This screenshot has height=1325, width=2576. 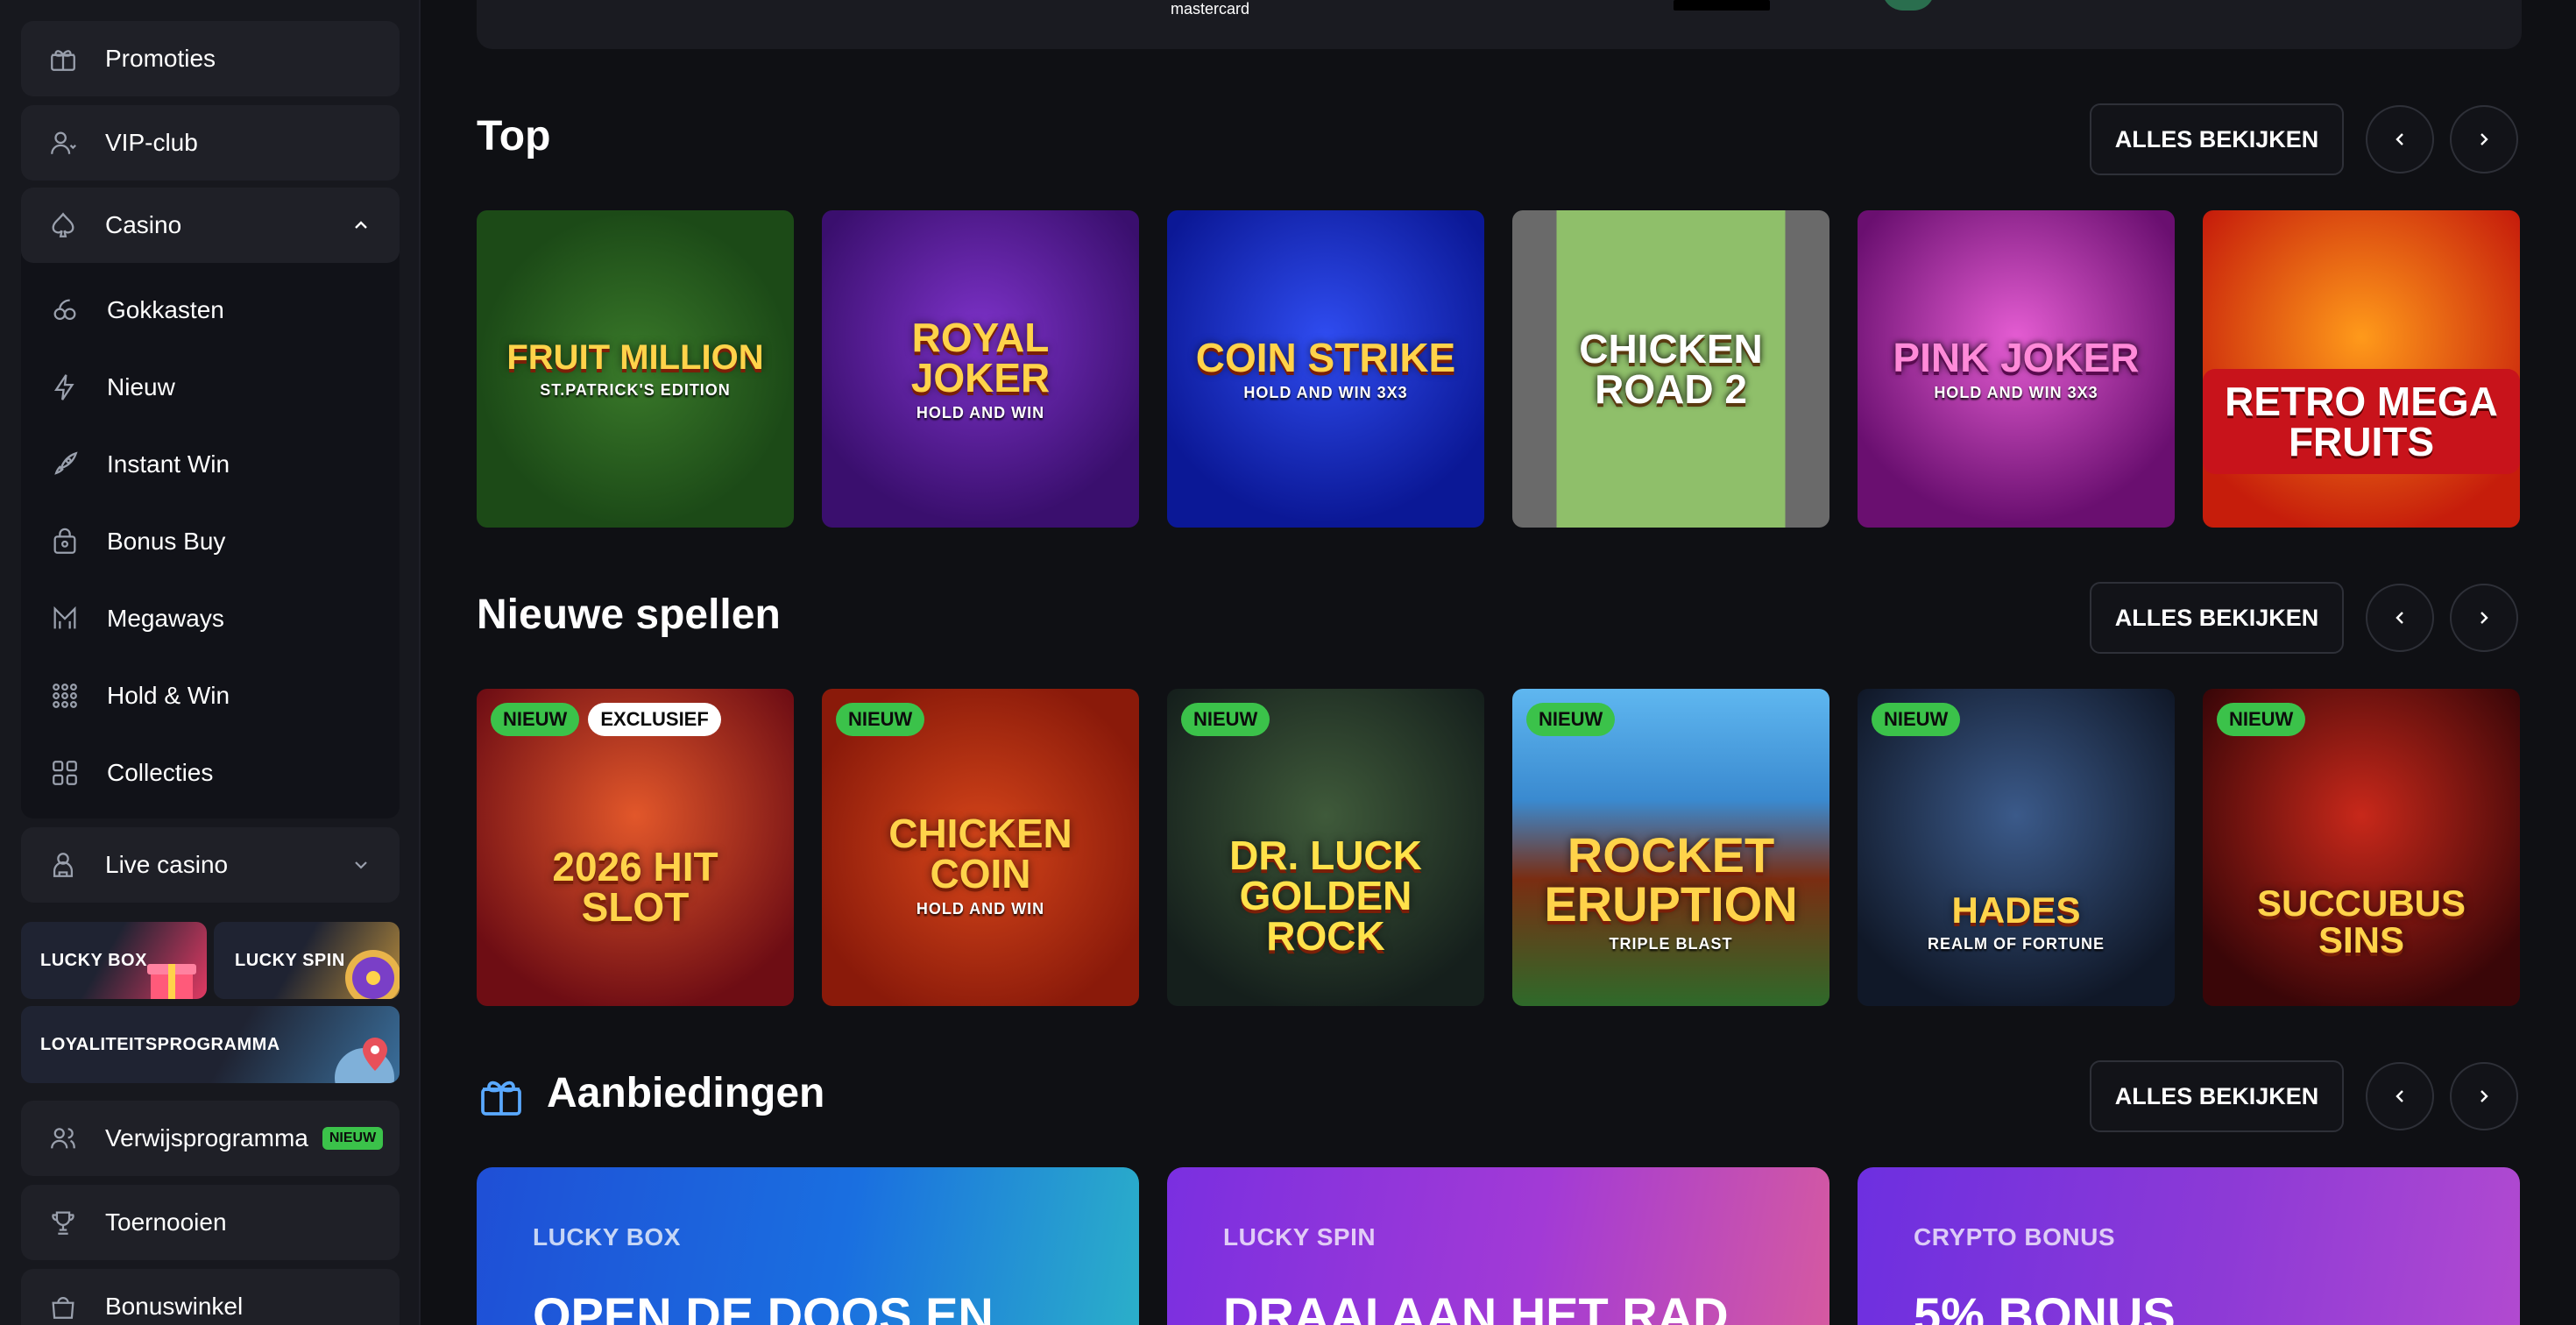 What do you see at coordinates (2217, 139) in the screenshot?
I see `see-all-button-top: ALLES BEKIJKEN` at bounding box center [2217, 139].